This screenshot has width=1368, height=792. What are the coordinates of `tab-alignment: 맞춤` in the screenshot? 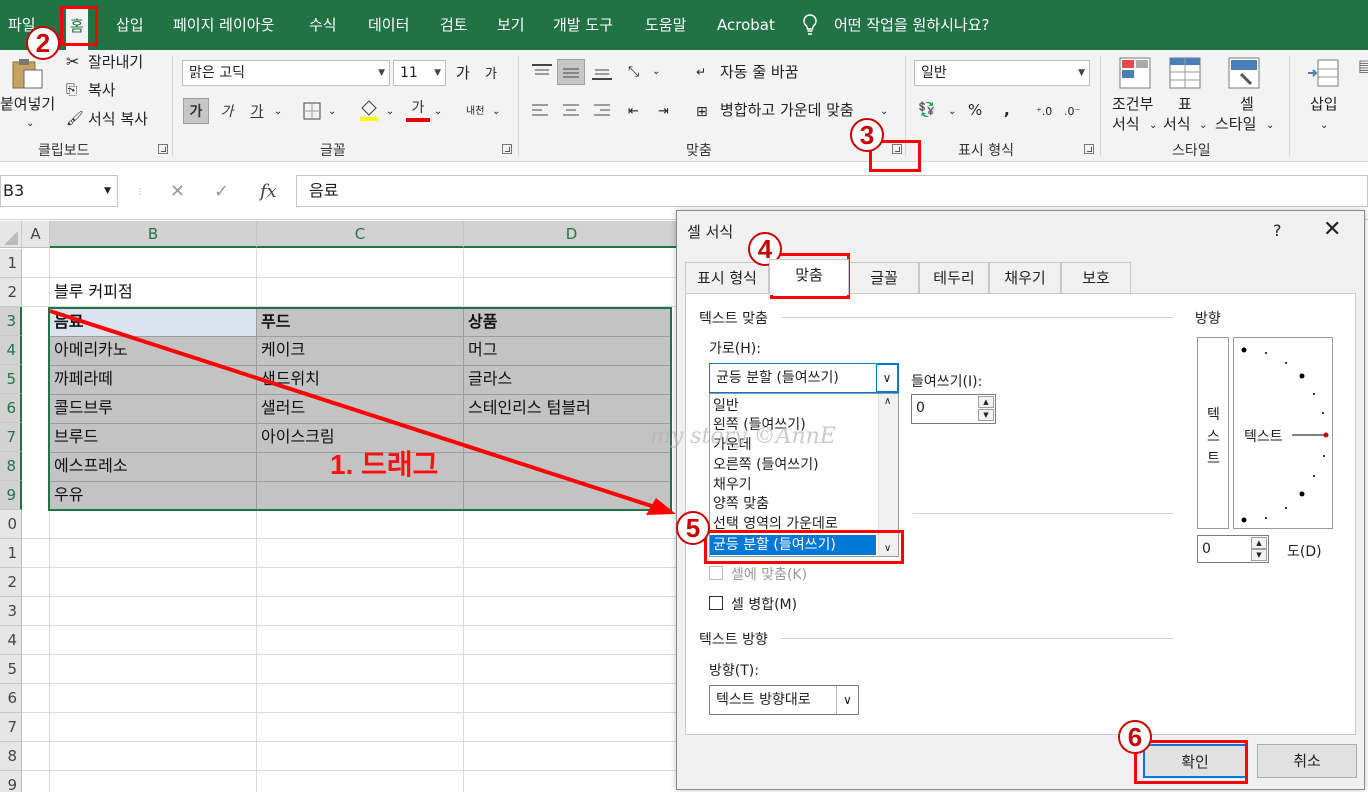 It's located at (809, 277).